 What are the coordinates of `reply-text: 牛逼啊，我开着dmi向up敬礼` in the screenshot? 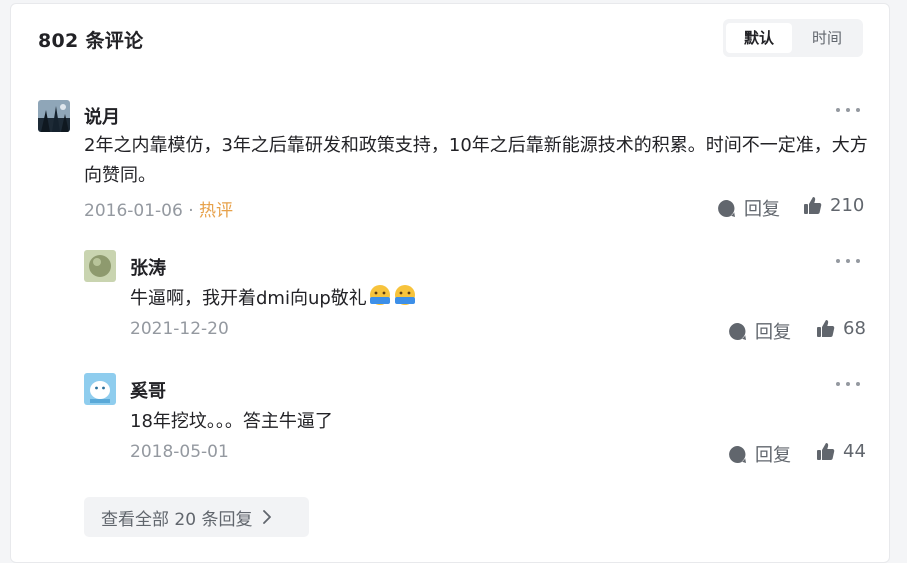 It's located at (273, 299).